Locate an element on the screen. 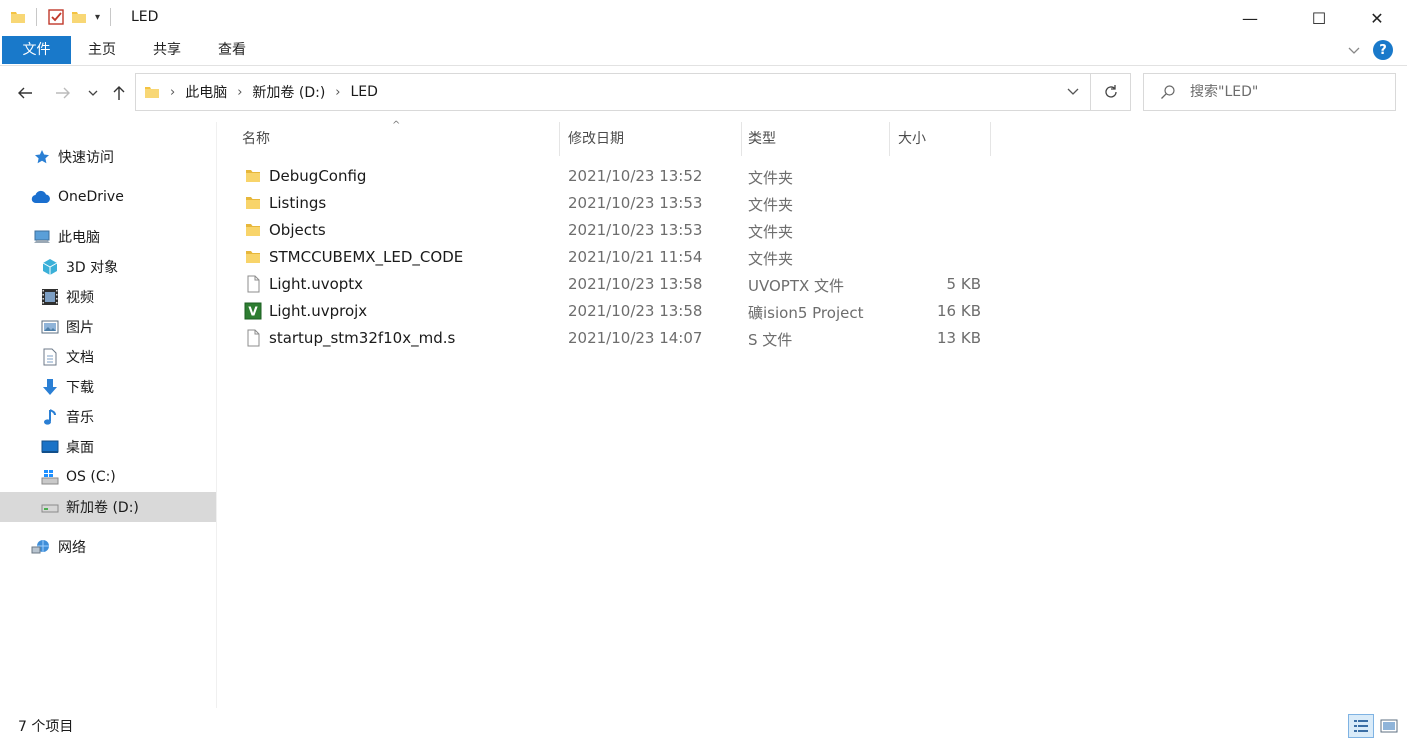  file-size: 5 KB is located at coordinates (963, 284).